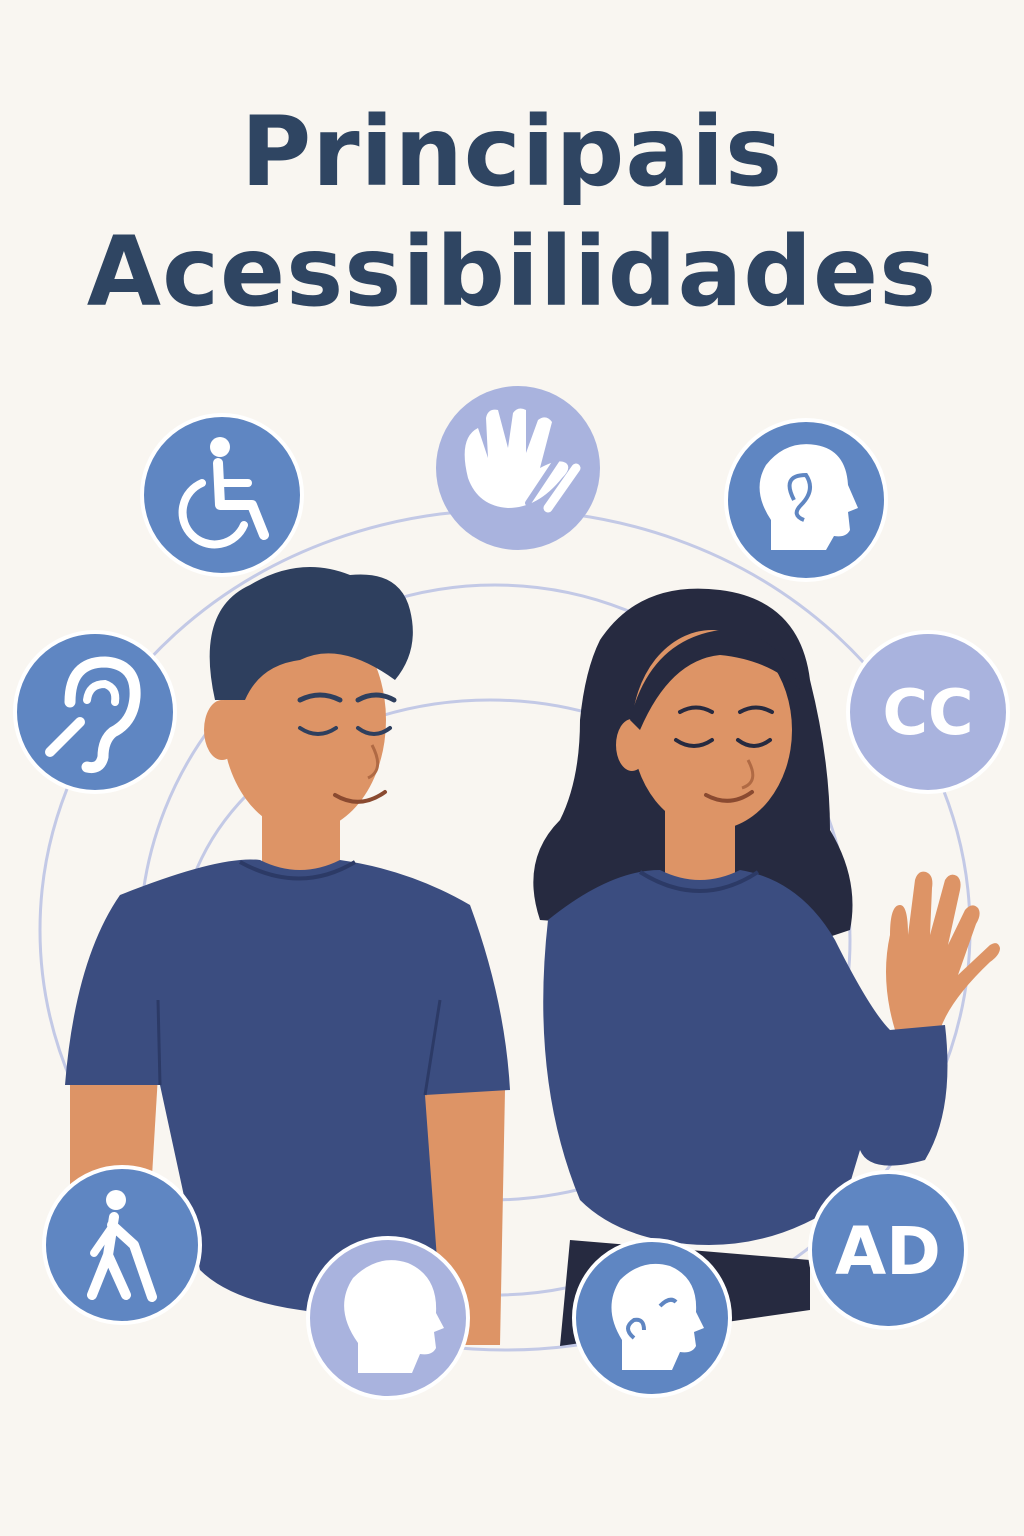 Image resolution: width=1024 pixels, height=1536 pixels. What do you see at coordinates (388, 1318) in the screenshot?
I see `head-profile-icon` at bounding box center [388, 1318].